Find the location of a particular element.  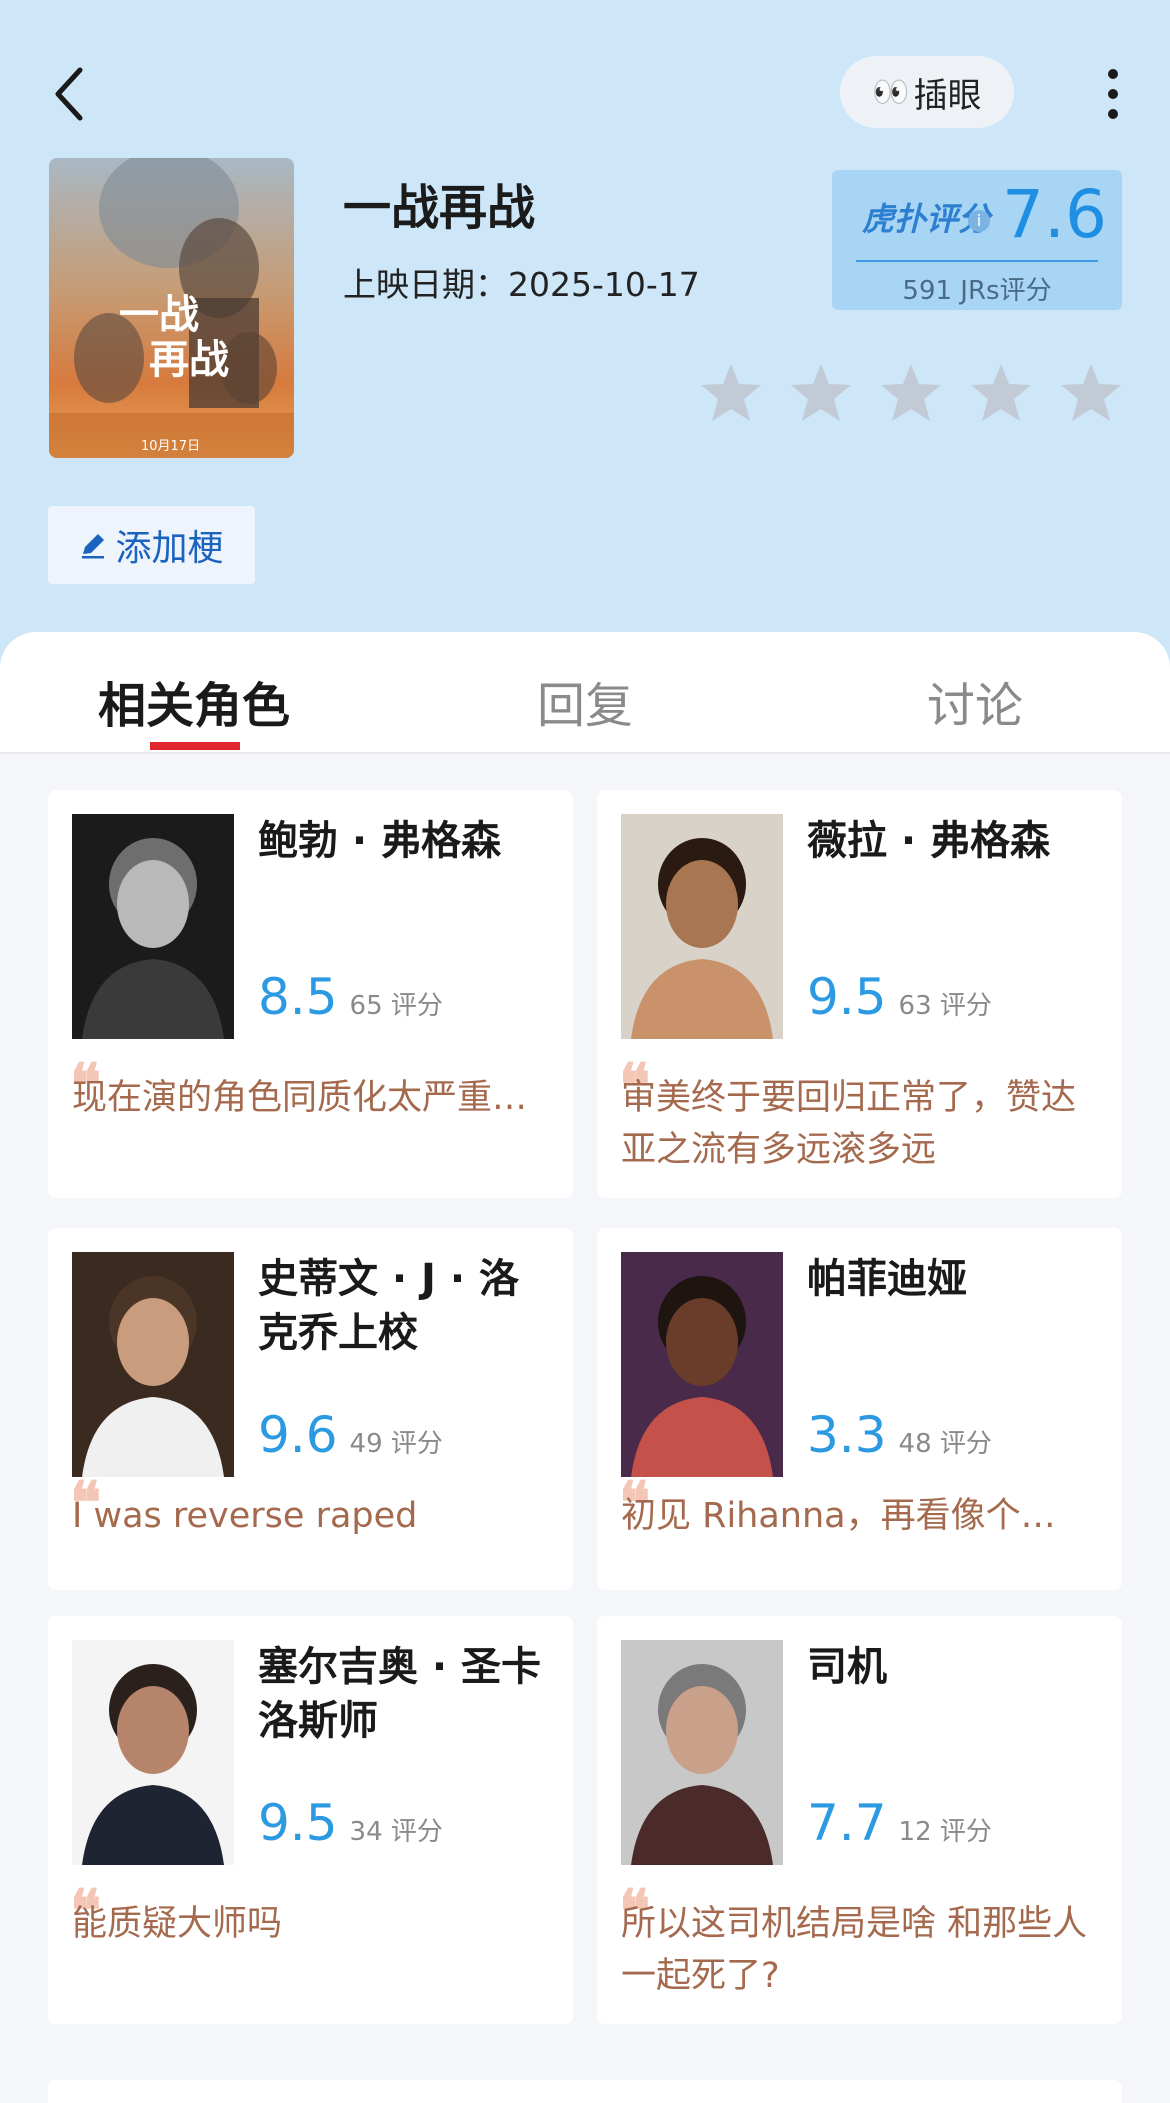

character-rating: 9.5 34 评分 is located at coordinates (350, 1823).